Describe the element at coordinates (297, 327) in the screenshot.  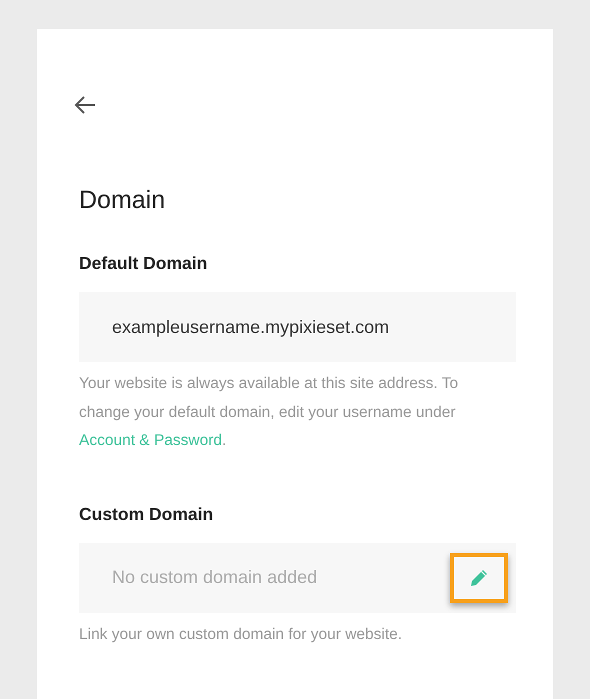
I see `domain-field: exampleusername.mypixieset.com` at that location.